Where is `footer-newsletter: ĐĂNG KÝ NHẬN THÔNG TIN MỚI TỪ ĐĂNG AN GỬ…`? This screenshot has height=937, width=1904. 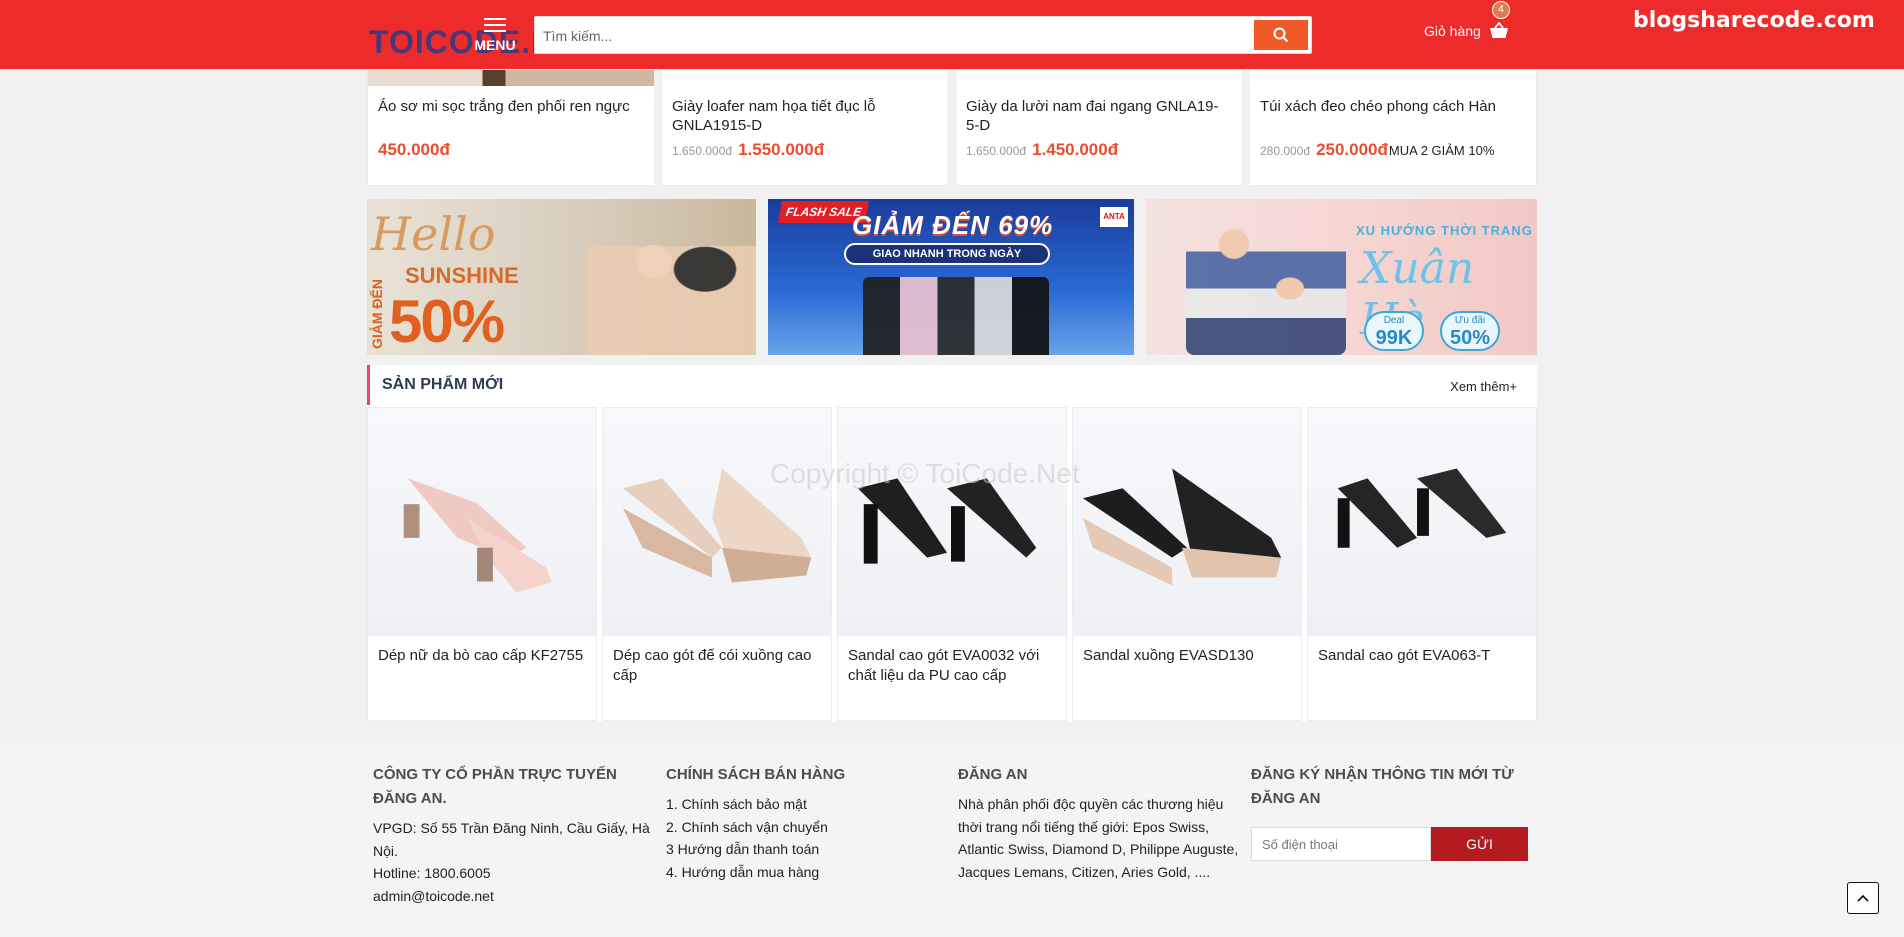 footer-newsletter: ĐĂNG KÝ NHẬN THÔNG TIN MỚI TỪ ĐĂNG AN GỬ… is located at coordinates (1401, 812).